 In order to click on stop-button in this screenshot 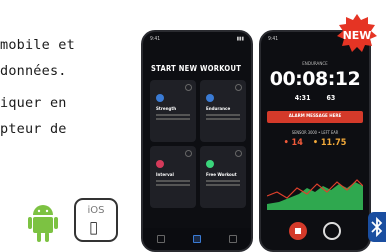, I will do `click(298, 231)`.